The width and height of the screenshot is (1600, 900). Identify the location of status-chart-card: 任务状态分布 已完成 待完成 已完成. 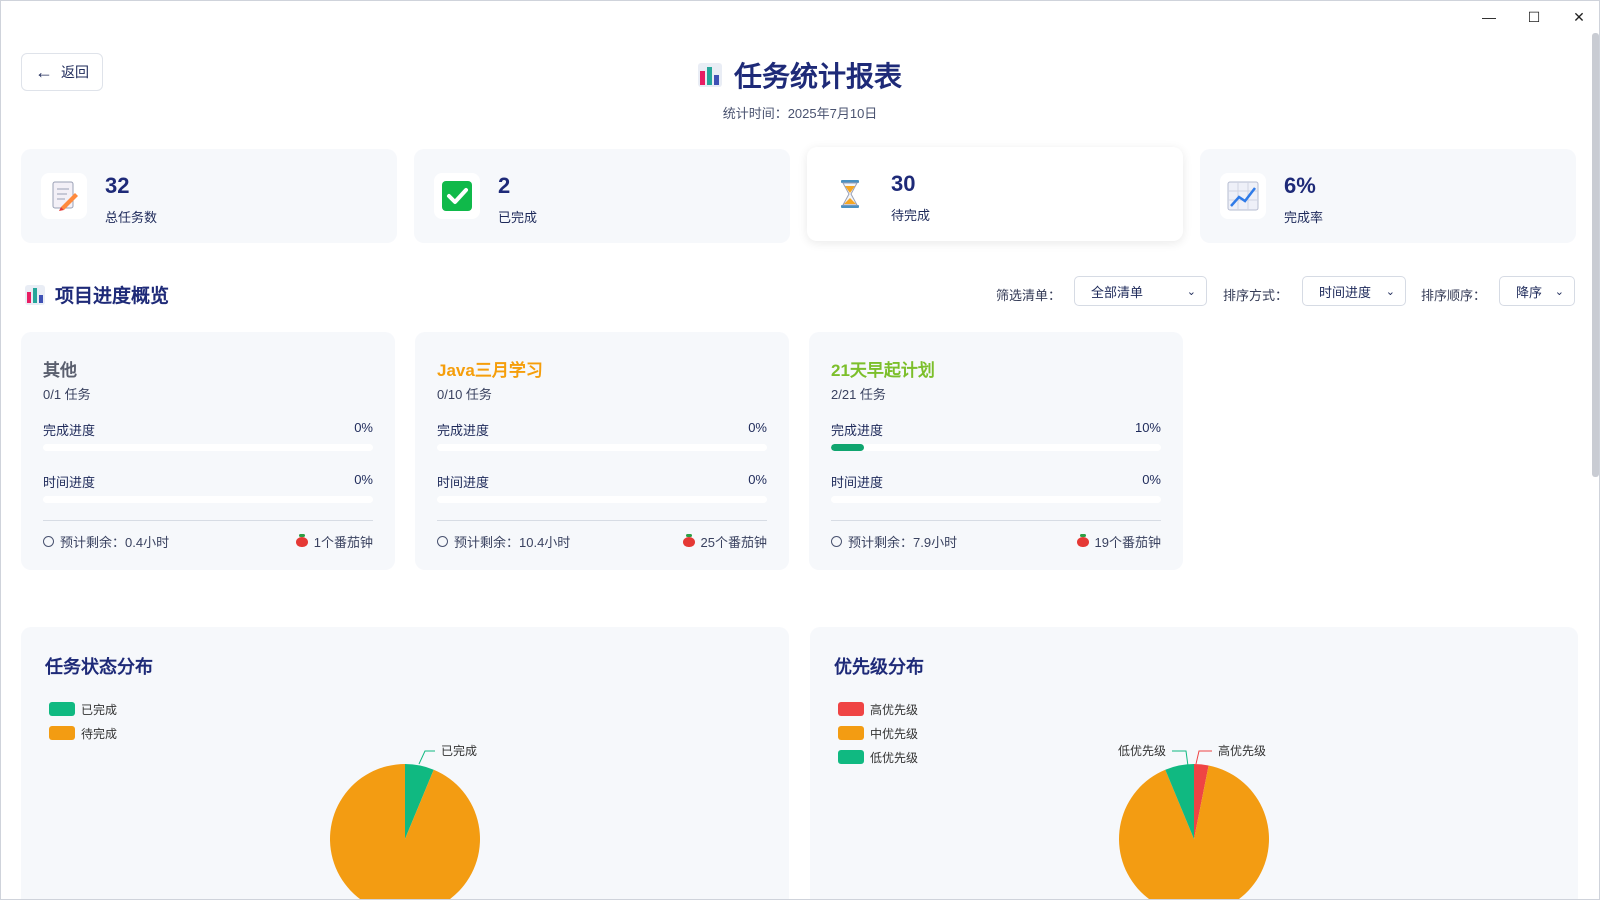
(405, 763).